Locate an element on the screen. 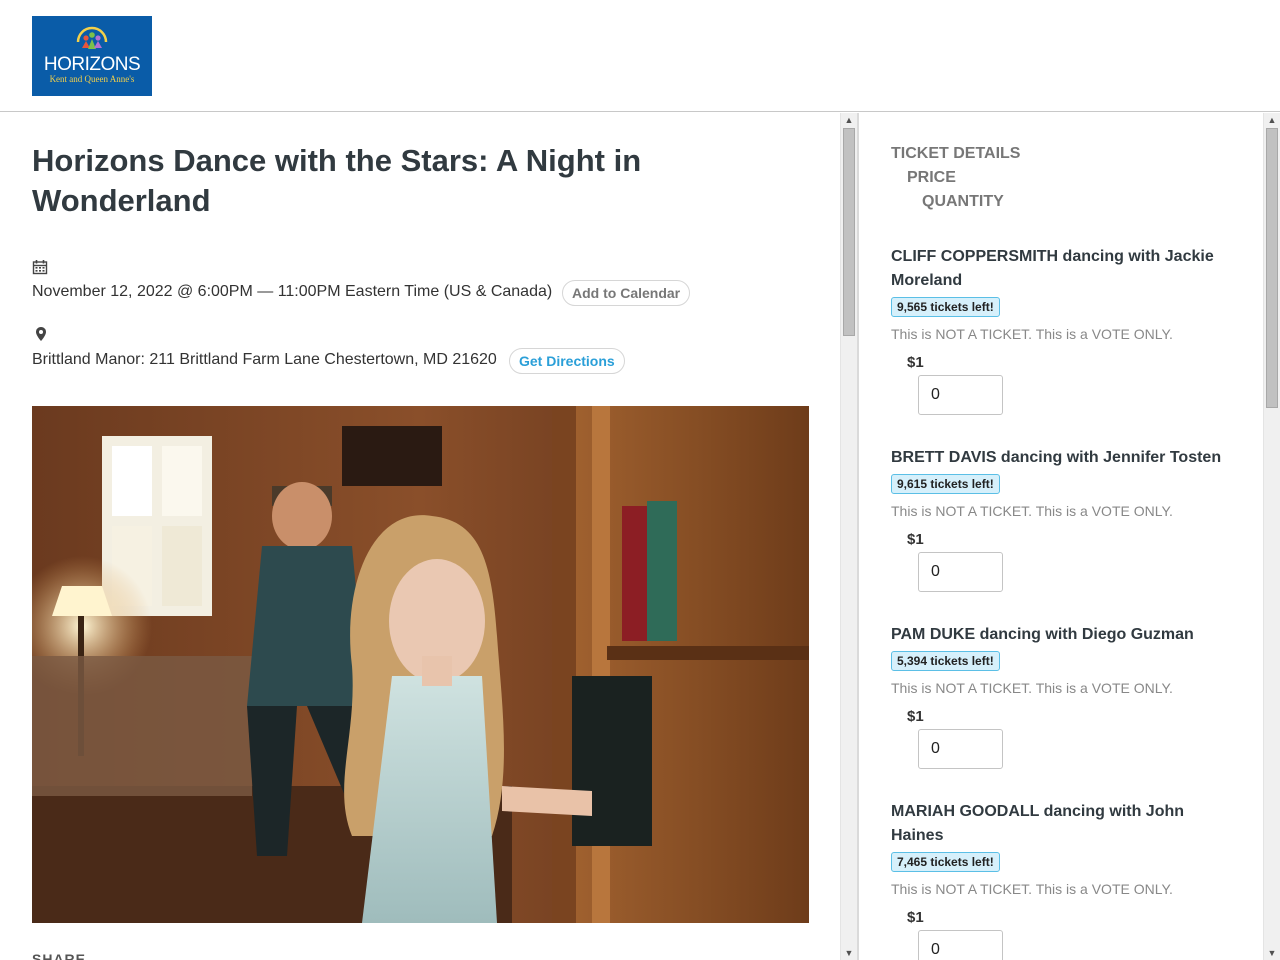 The image size is (1280, 960). ticket-name: BRETT DAVIS dancing with Jennifer Tosten is located at coordinates (1056, 457).